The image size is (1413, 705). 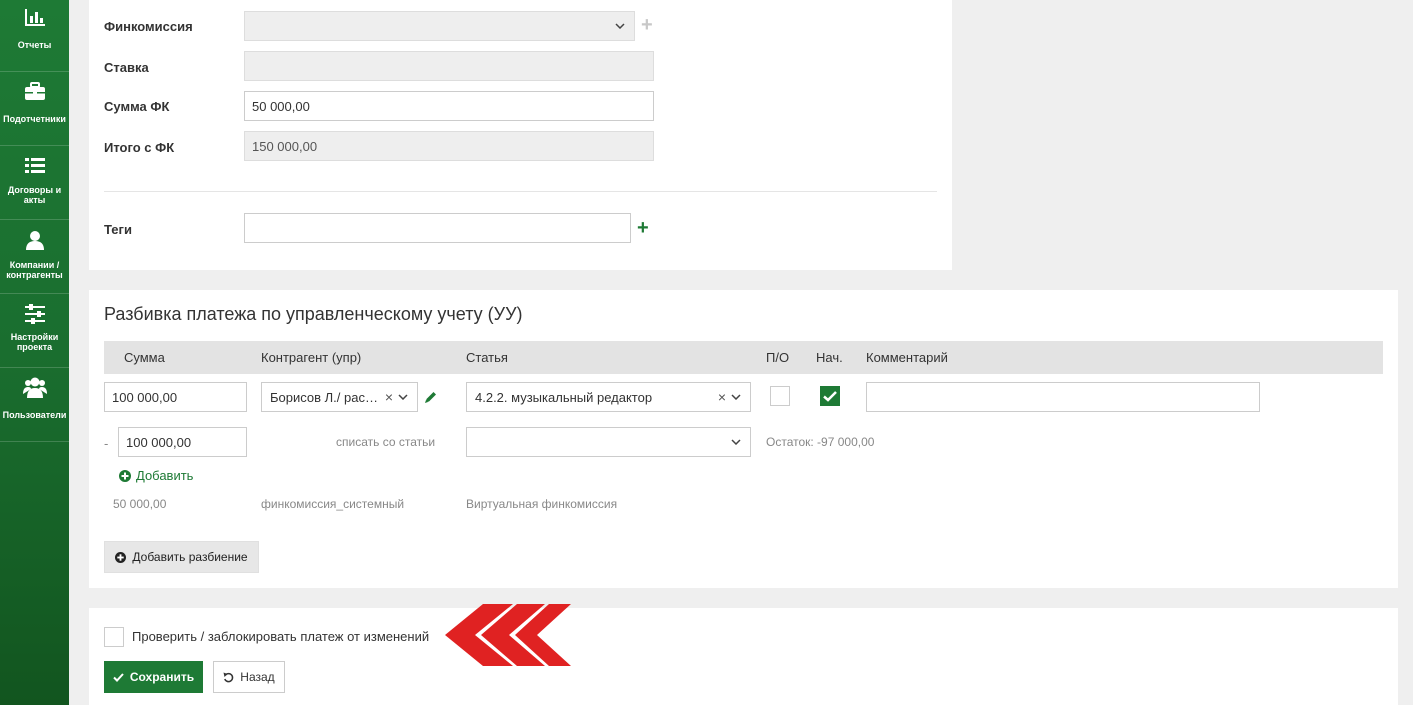 I want to click on save-button: Сохранить, so click(x=153, y=677).